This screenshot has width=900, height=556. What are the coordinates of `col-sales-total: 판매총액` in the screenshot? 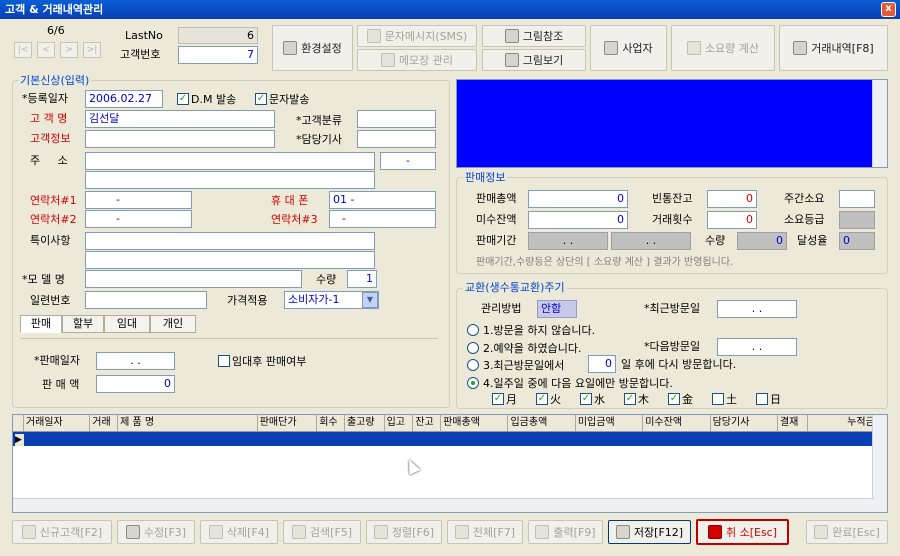 It's located at (475, 423).